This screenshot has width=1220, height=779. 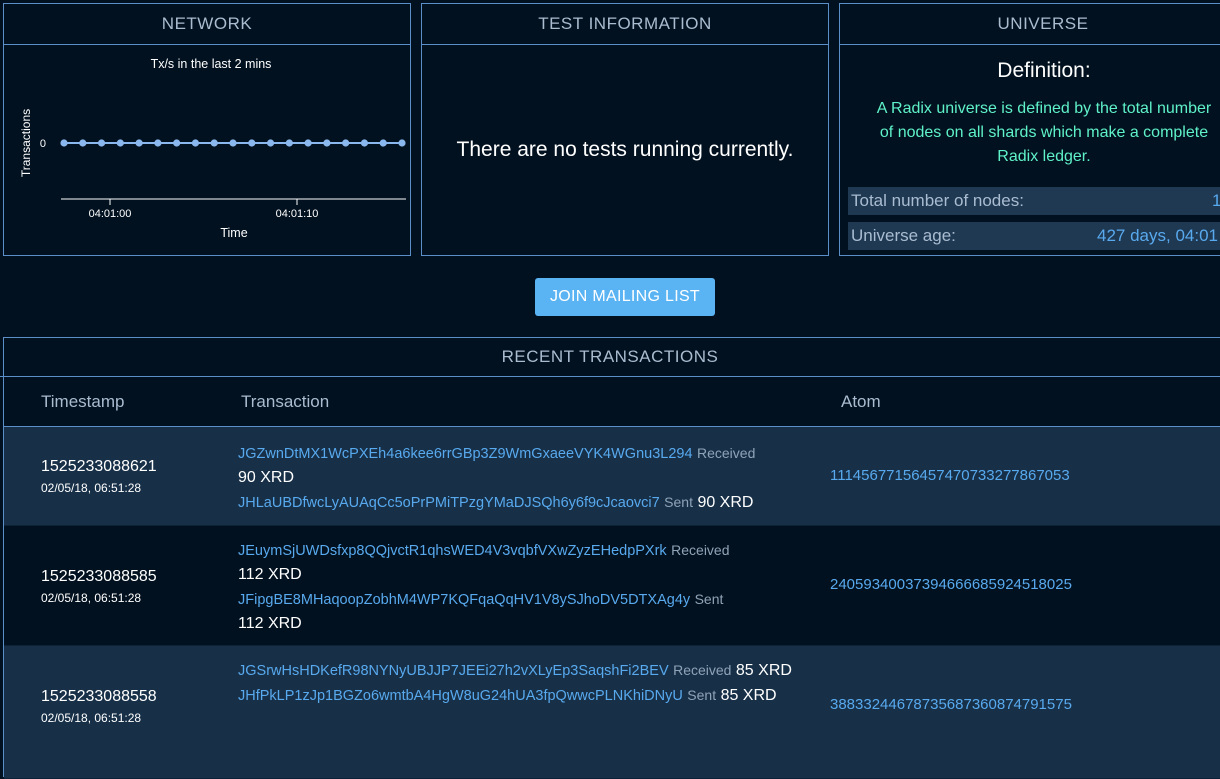 I want to click on network-panel-title: NETWORK, so click(x=207, y=24).